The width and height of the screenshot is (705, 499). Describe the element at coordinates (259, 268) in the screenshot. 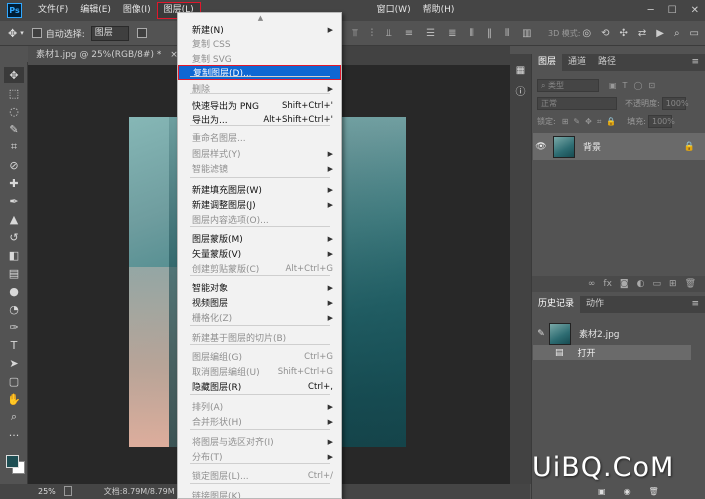

I see `menu-item-15: 创建剪贴蒙版(C) Alt+Ctrl+G` at that location.